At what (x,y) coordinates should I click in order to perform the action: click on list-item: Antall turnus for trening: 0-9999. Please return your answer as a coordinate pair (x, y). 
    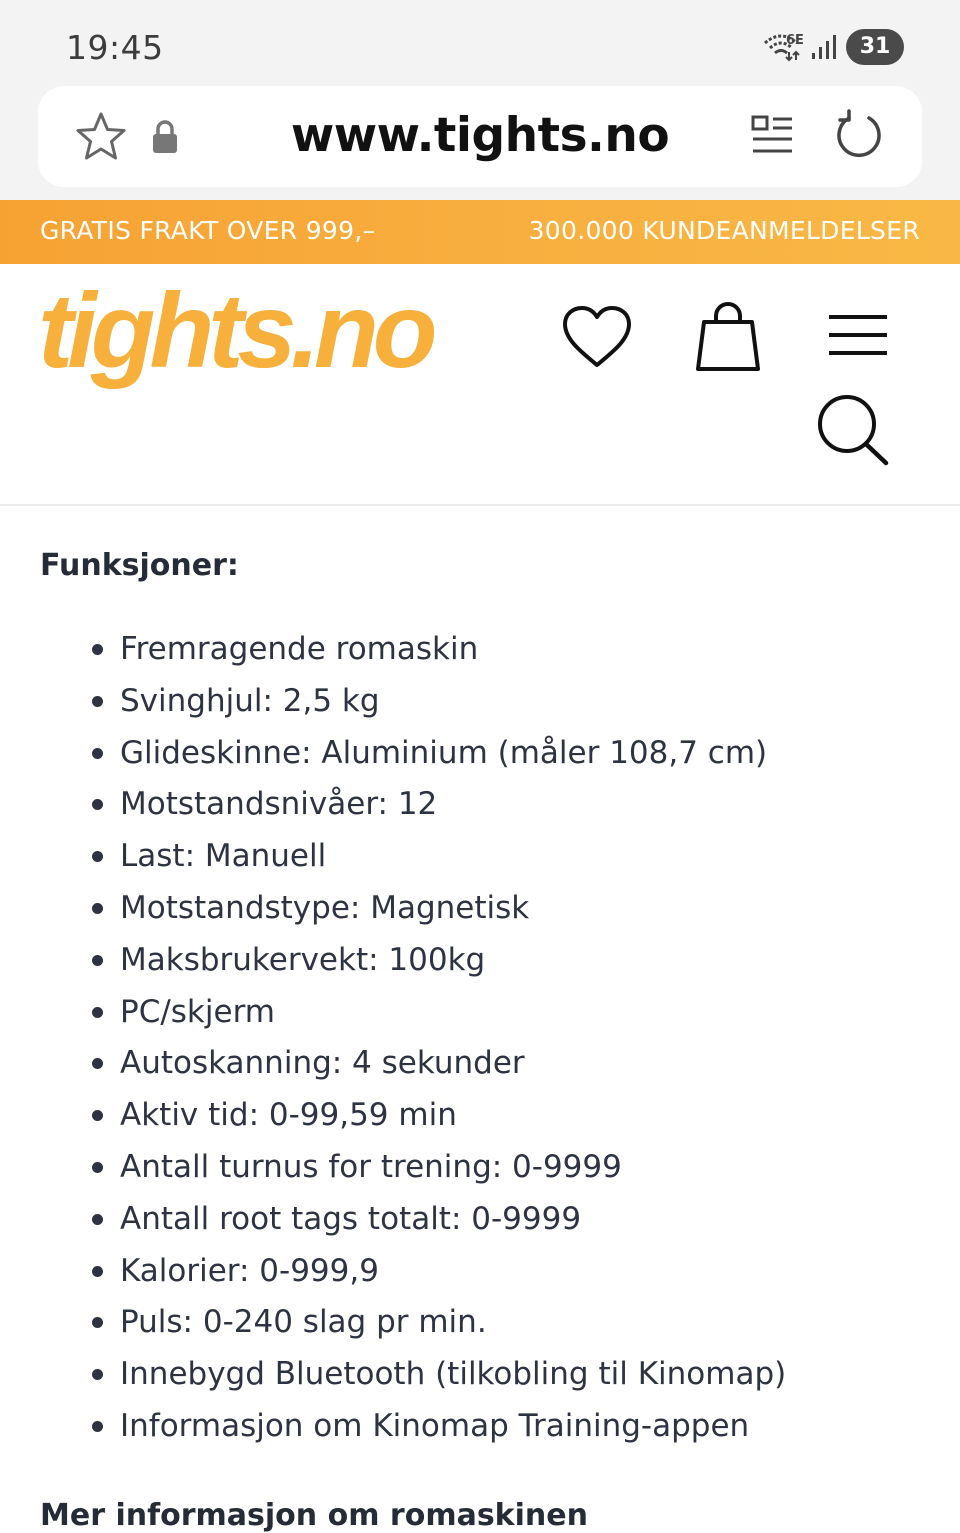
    Looking at the image, I should click on (480, 1172).